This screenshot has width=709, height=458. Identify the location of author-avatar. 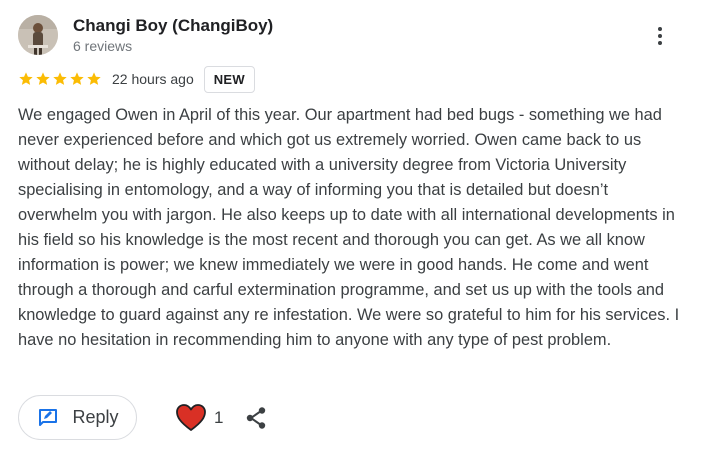
(38, 35).